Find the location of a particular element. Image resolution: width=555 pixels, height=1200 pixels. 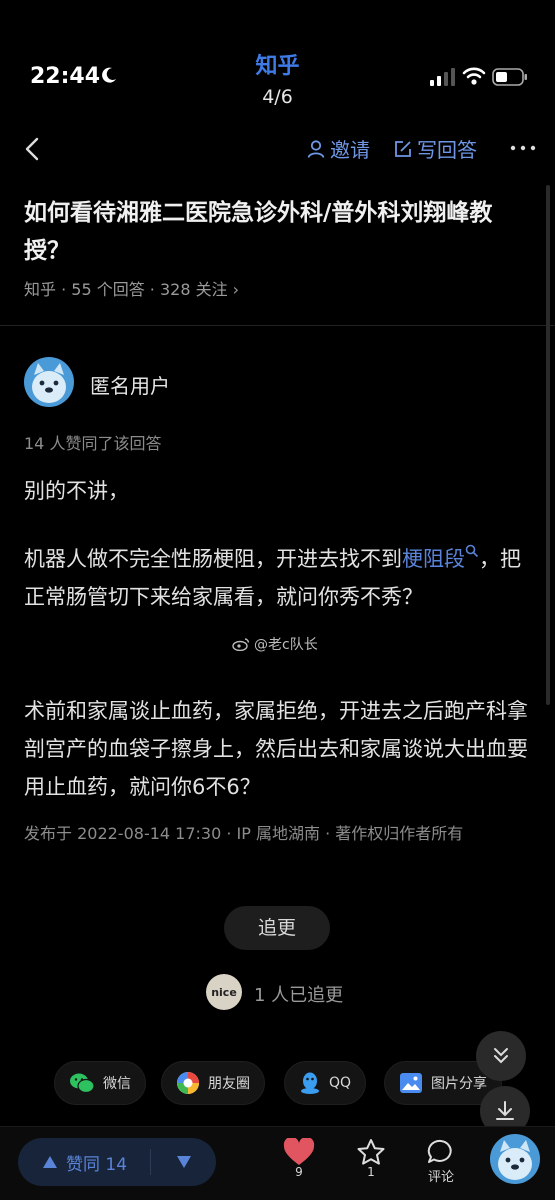

comment-button: 评论 is located at coordinates (441, 1161).